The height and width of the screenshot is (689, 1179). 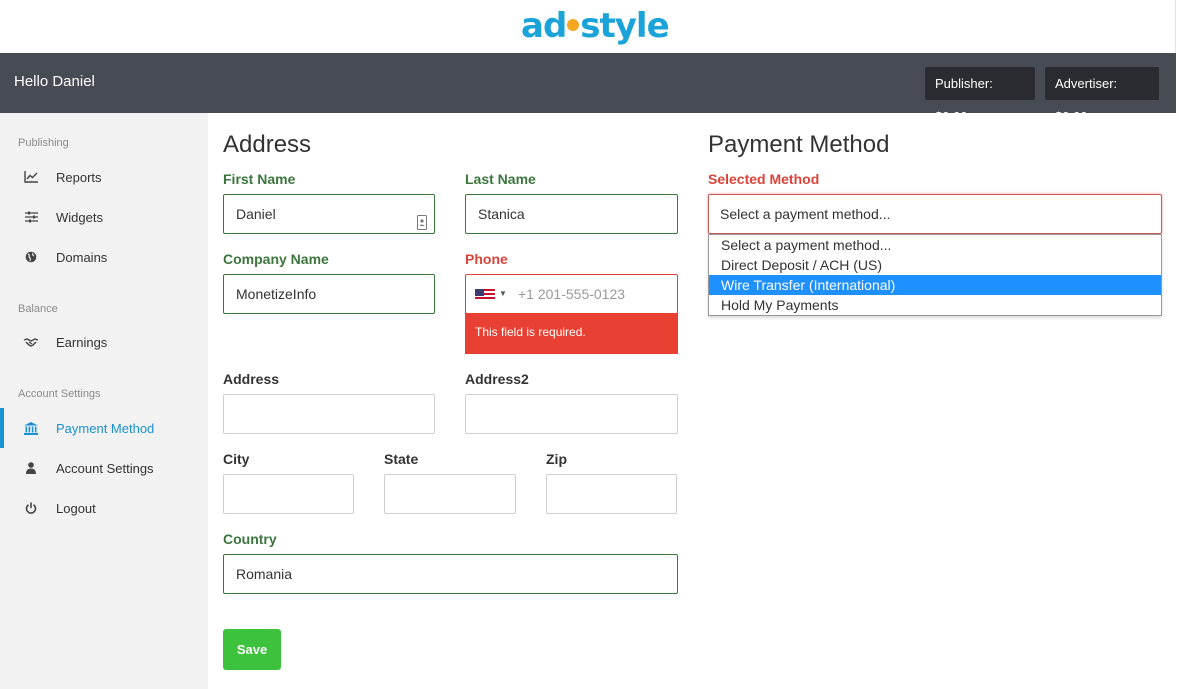 What do you see at coordinates (1102, 95) in the screenshot?
I see `advertiser-balance-button: Advertiser: $0.00` at bounding box center [1102, 95].